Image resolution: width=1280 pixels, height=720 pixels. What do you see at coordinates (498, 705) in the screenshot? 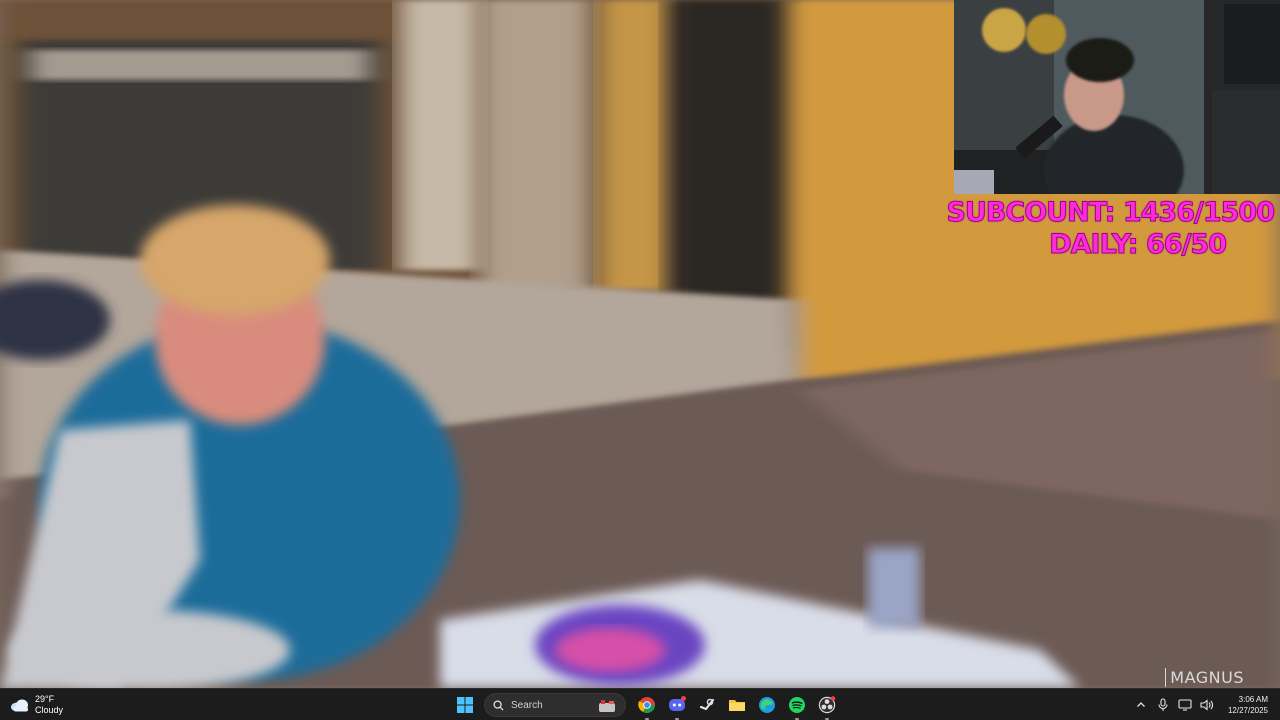
I see `search-icon` at bounding box center [498, 705].